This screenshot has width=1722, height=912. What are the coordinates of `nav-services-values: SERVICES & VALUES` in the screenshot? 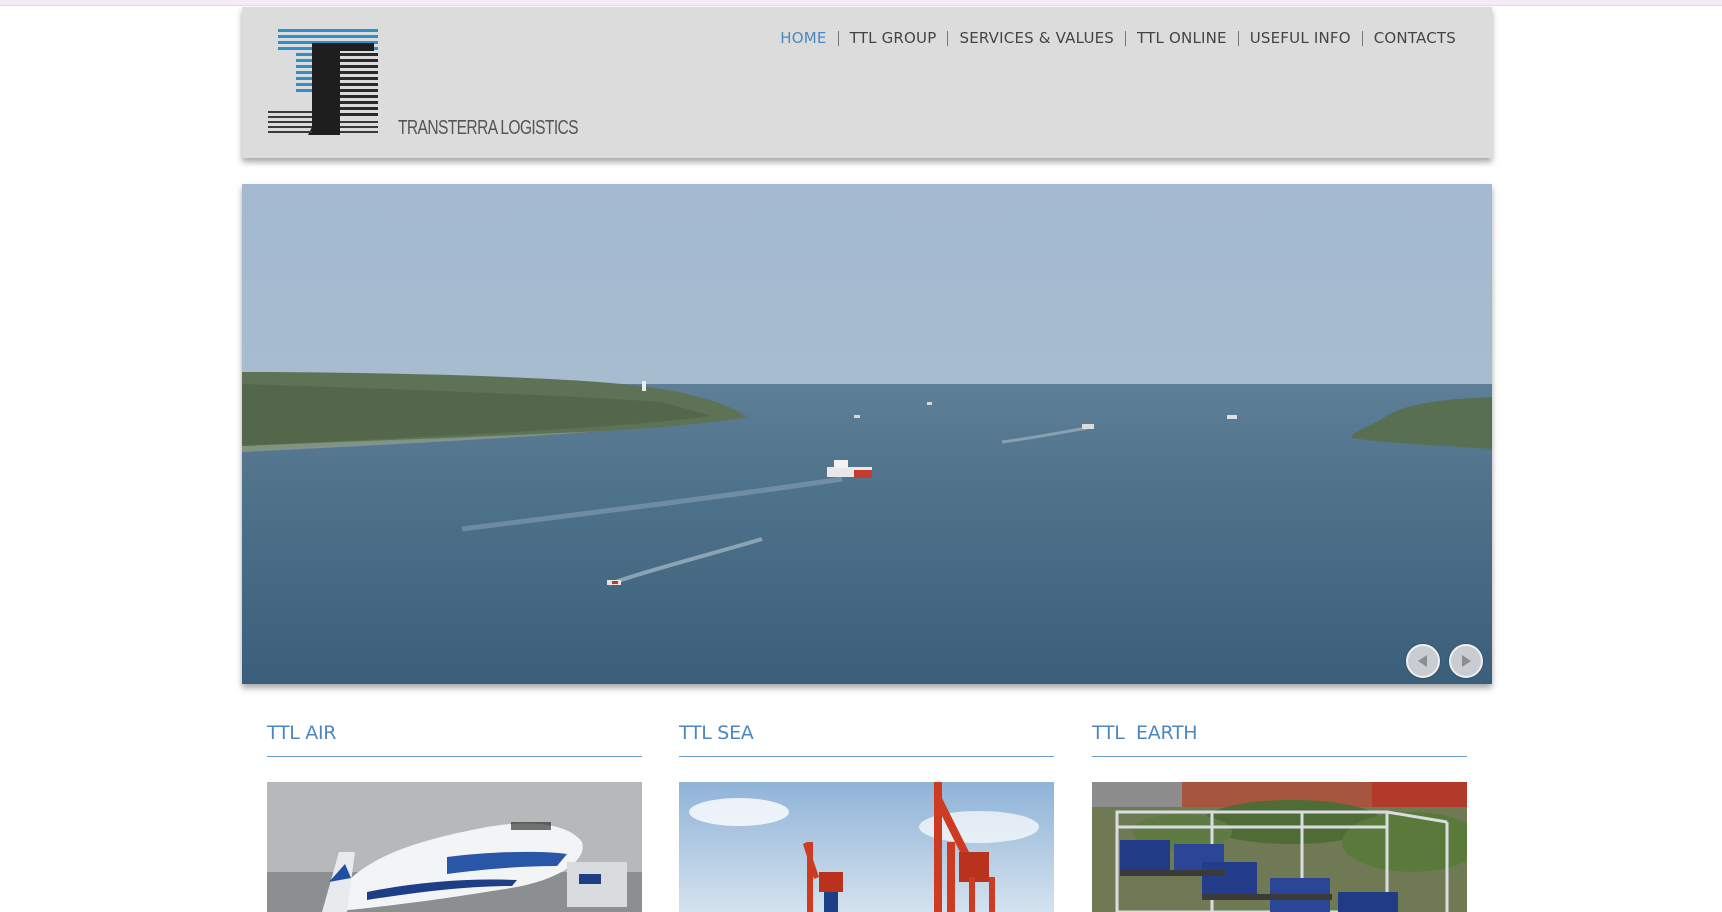 It's located at (1036, 38).